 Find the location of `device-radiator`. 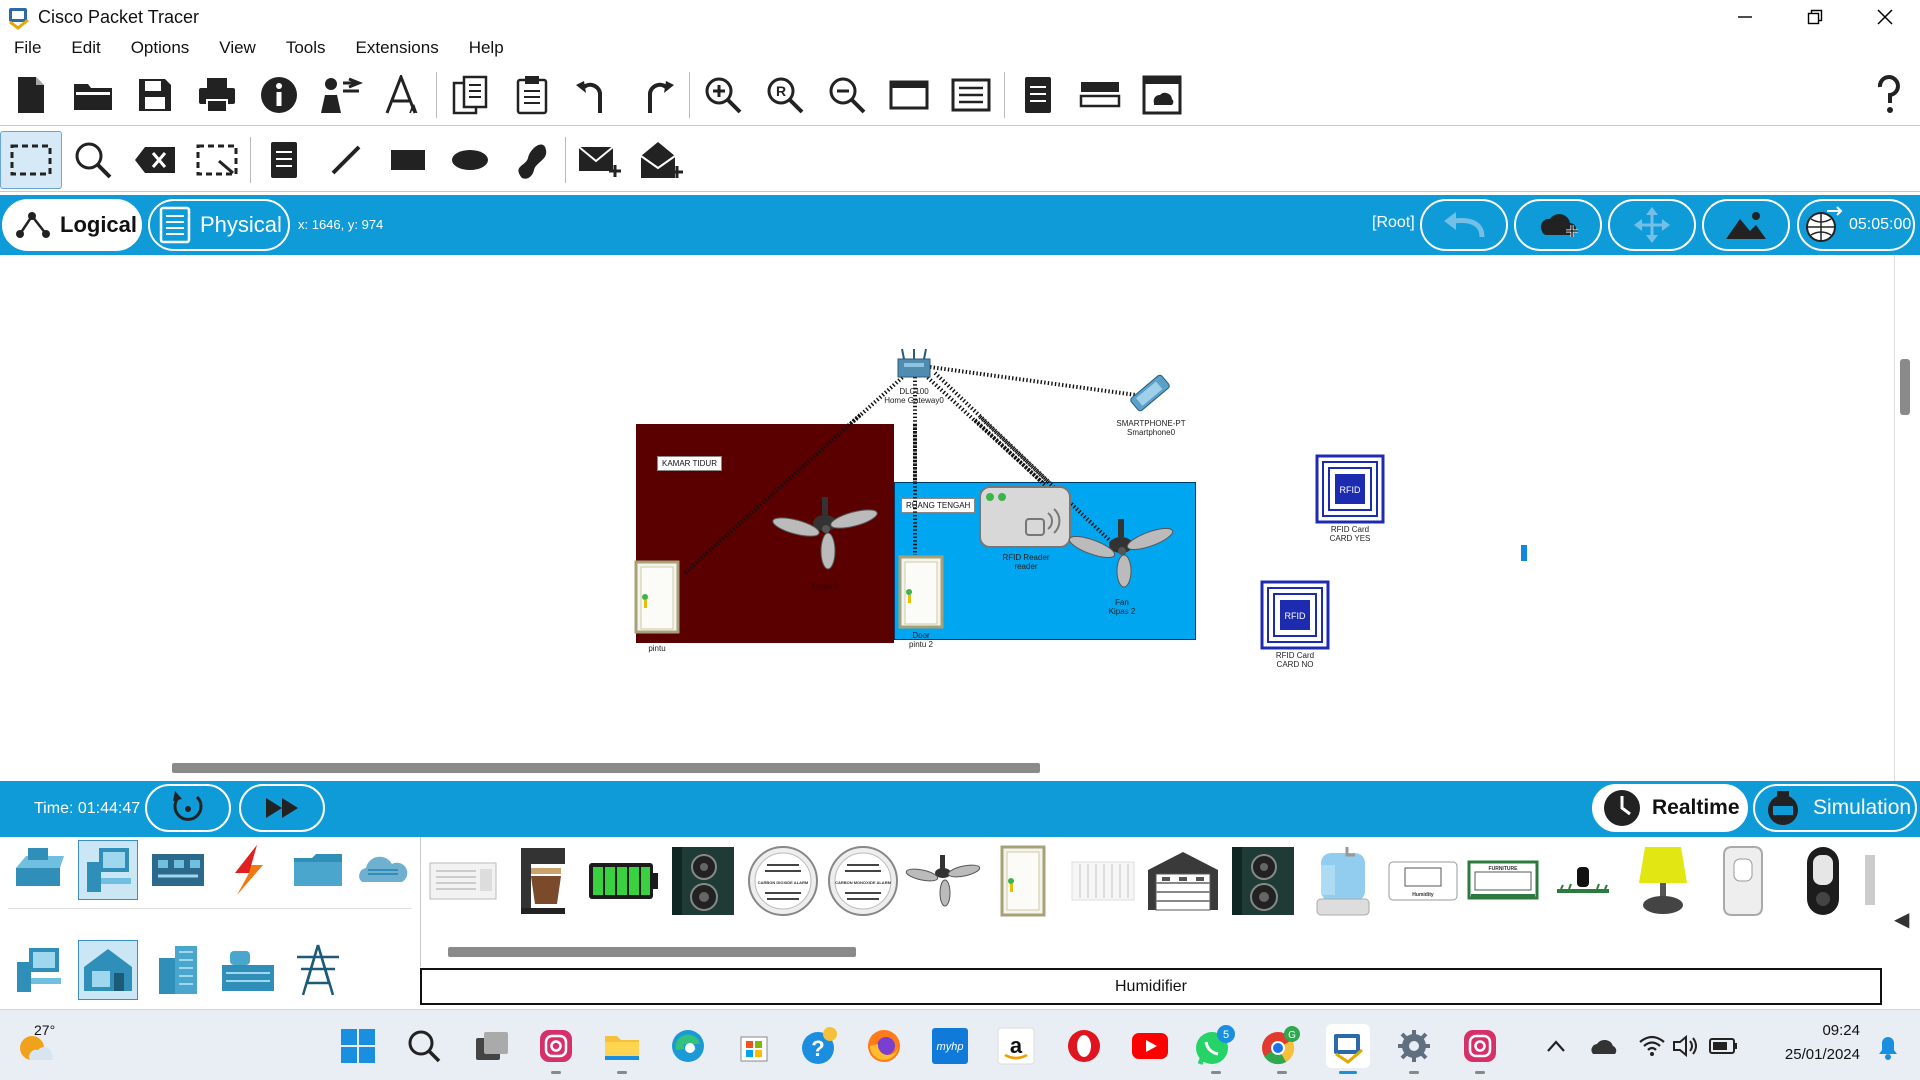

device-radiator is located at coordinates (1103, 881).